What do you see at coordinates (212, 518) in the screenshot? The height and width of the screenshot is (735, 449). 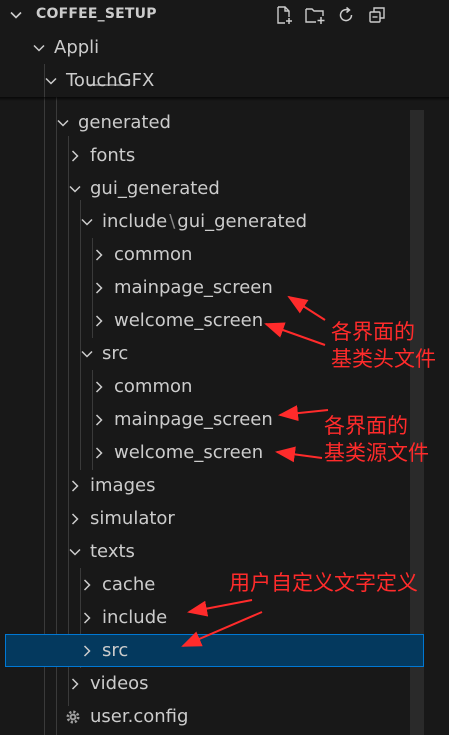 I see `tree-folder-simulator: simulator` at bounding box center [212, 518].